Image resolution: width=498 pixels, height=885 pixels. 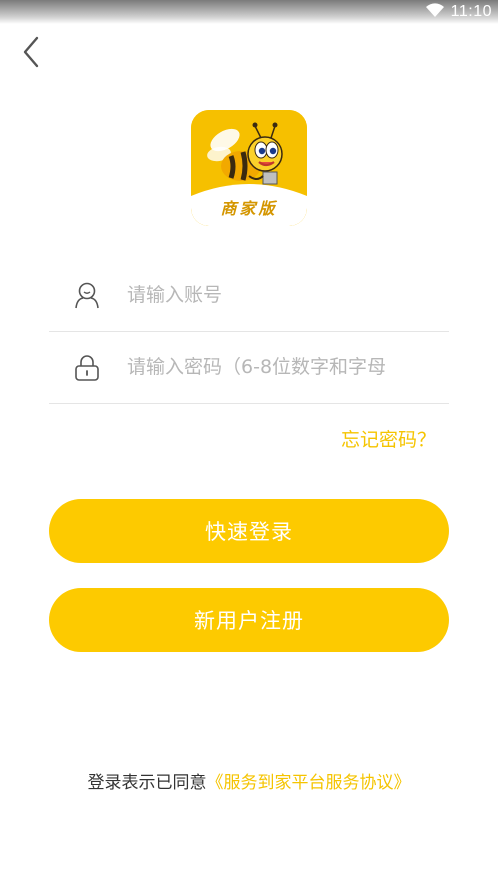 I want to click on account-input, so click(x=286, y=295).